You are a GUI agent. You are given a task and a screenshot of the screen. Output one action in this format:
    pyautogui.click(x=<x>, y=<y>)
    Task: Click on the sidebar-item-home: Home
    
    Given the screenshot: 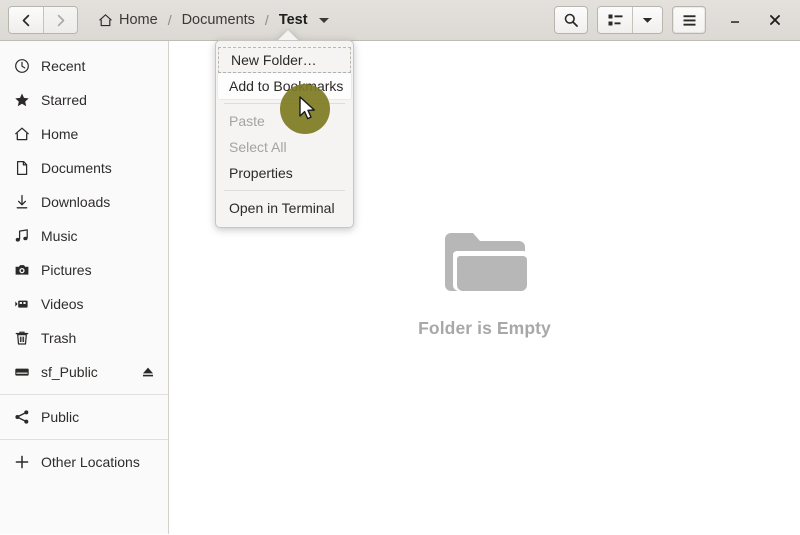 What is the action you would take?
    pyautogui.click(x=84, y=134)
    